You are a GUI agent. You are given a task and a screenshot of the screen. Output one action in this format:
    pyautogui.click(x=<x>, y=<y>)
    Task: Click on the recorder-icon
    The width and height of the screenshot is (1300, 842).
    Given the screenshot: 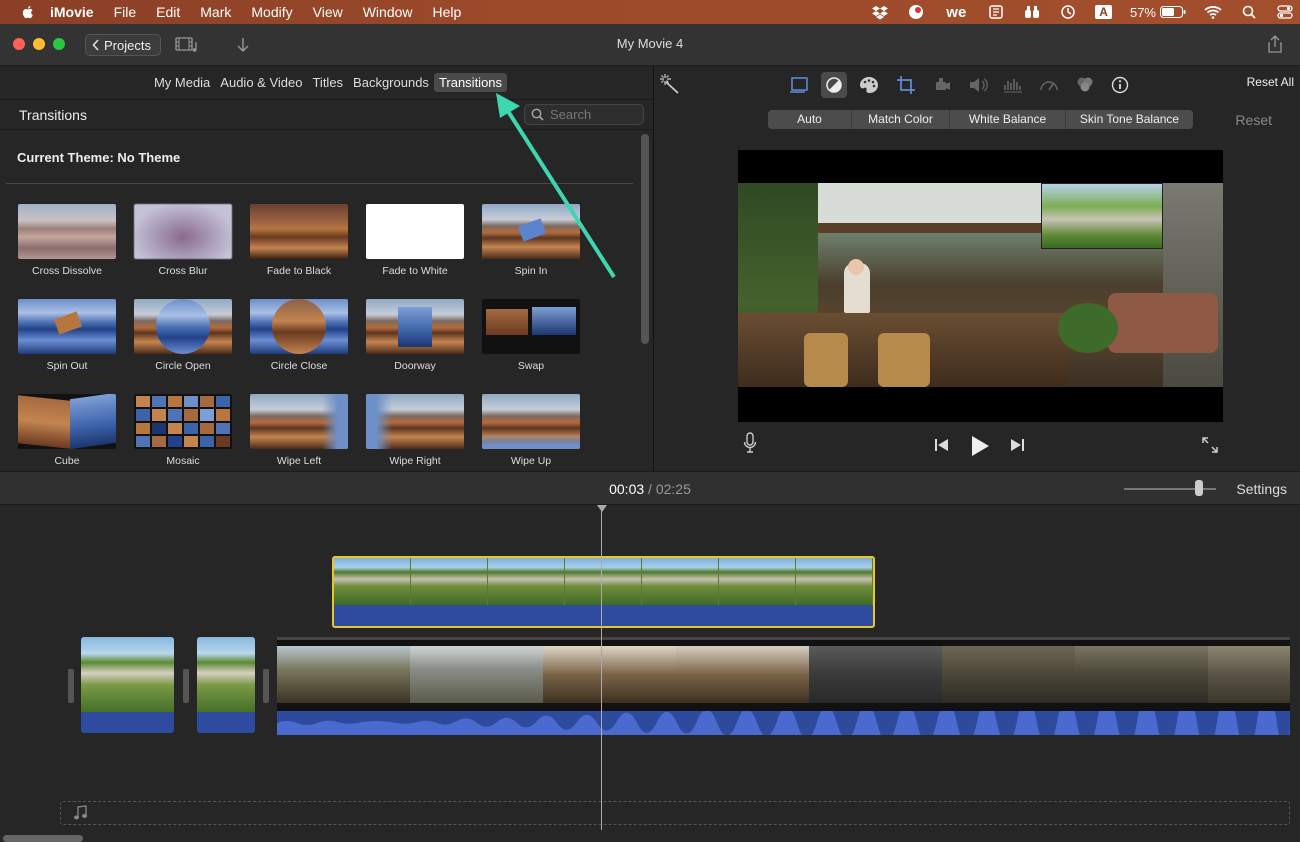 What is the action you would take?
    pyautogui.click(x=916, y=12)
    